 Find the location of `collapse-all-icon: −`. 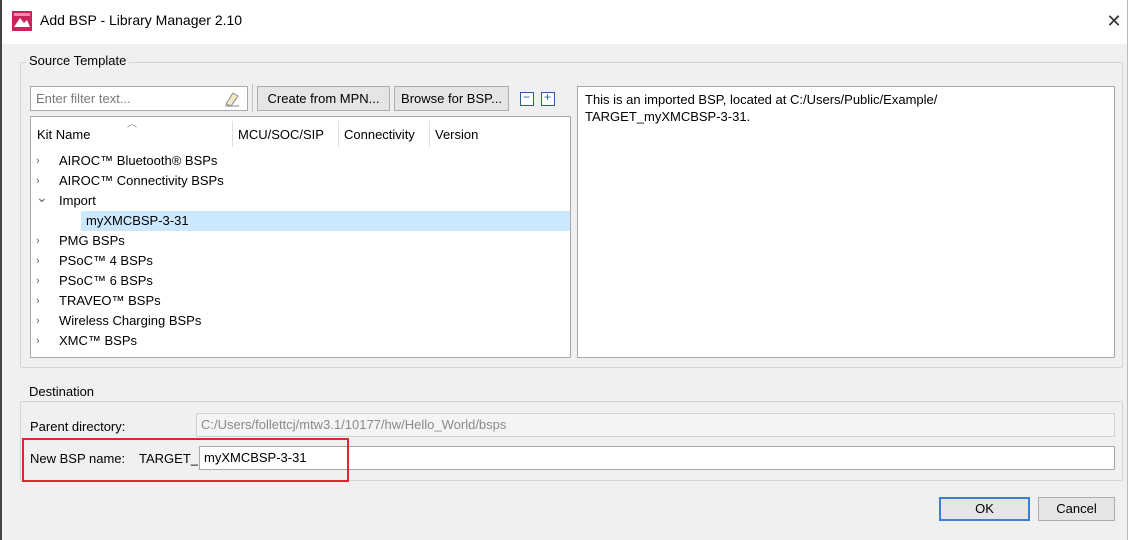

collapse-all-icon: − is located at coordinates (527, 98).